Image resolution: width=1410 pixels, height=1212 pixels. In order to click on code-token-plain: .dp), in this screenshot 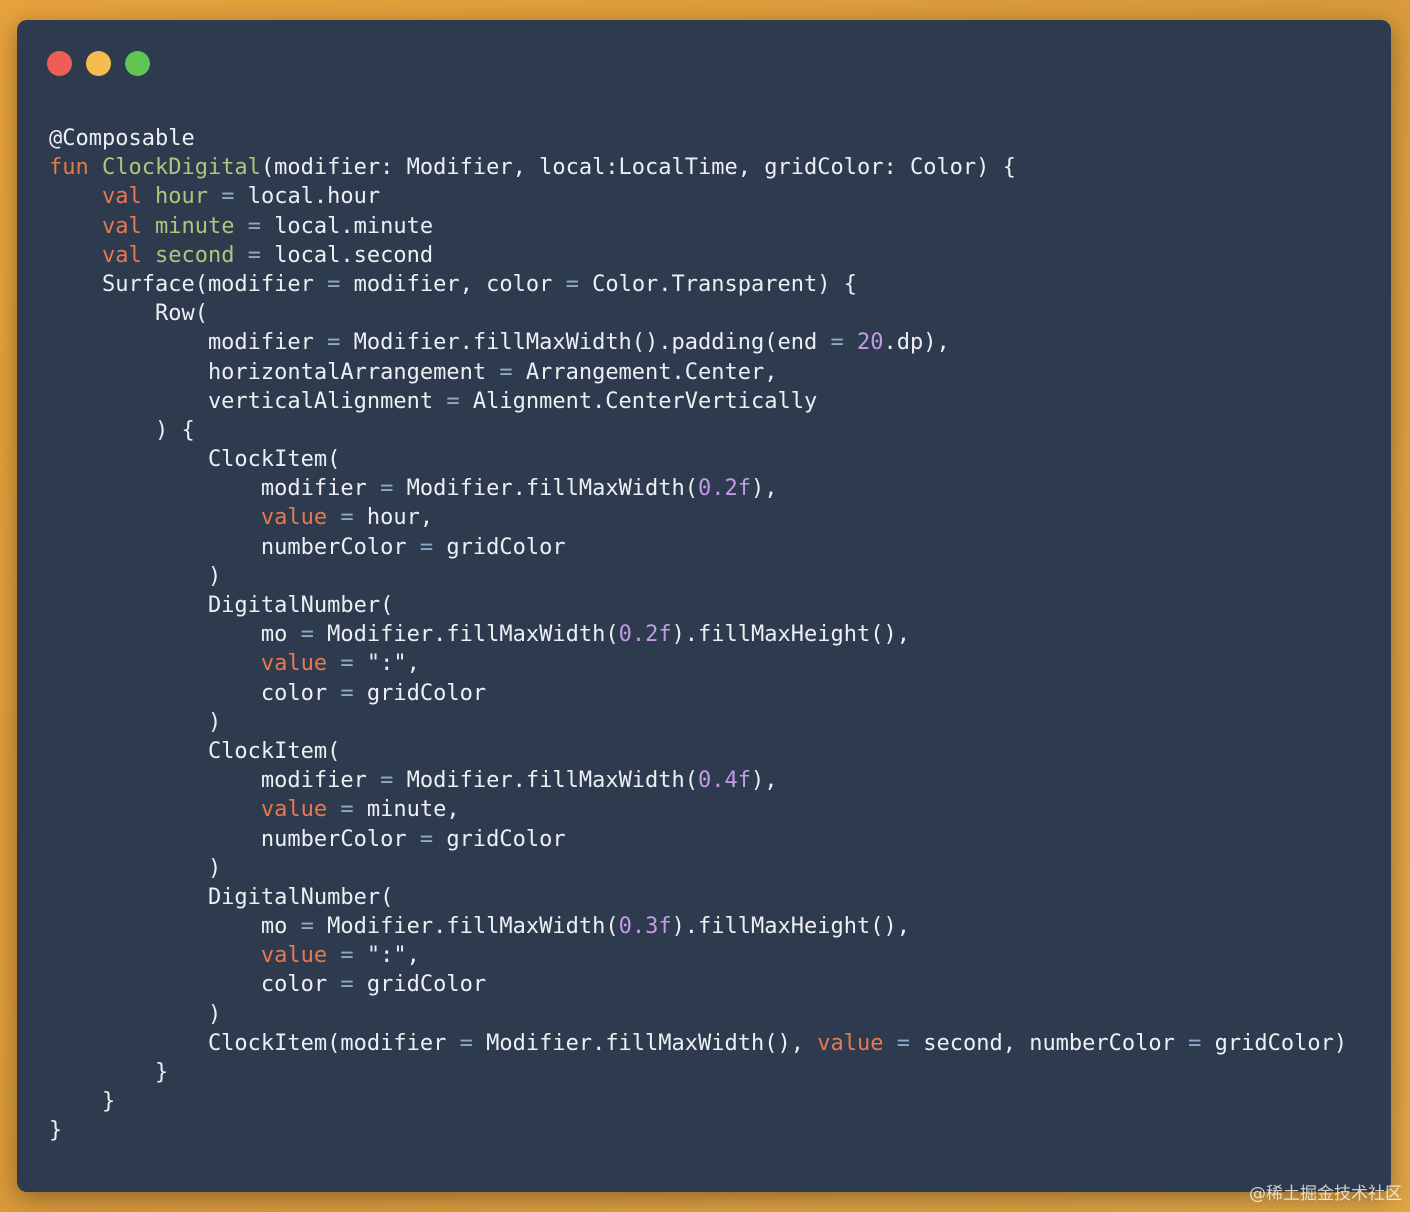, I will do `click(916, 343)`.